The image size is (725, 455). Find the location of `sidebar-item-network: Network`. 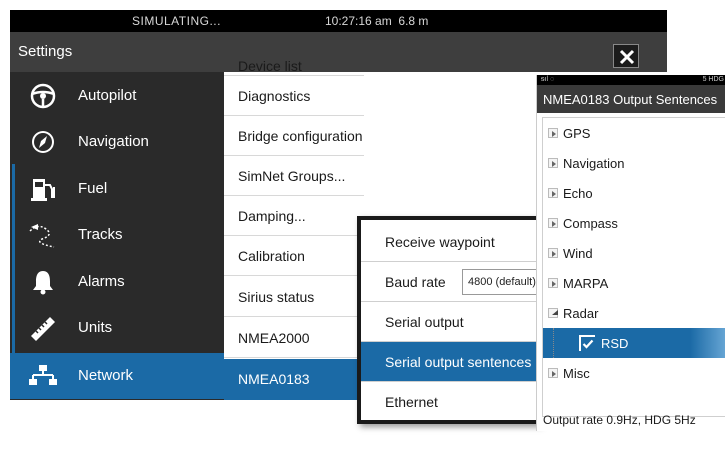

sidebar-item-network: Network is located at coordinates (117, 376).